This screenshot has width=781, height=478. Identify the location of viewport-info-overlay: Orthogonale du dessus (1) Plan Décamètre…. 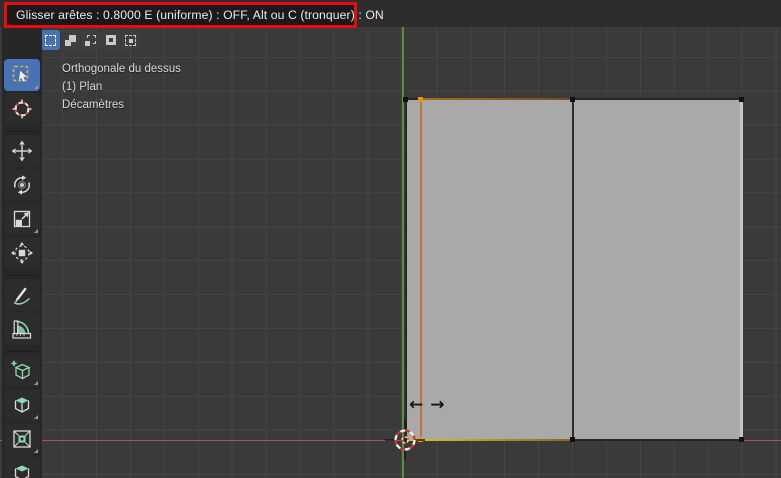
(121, 87).